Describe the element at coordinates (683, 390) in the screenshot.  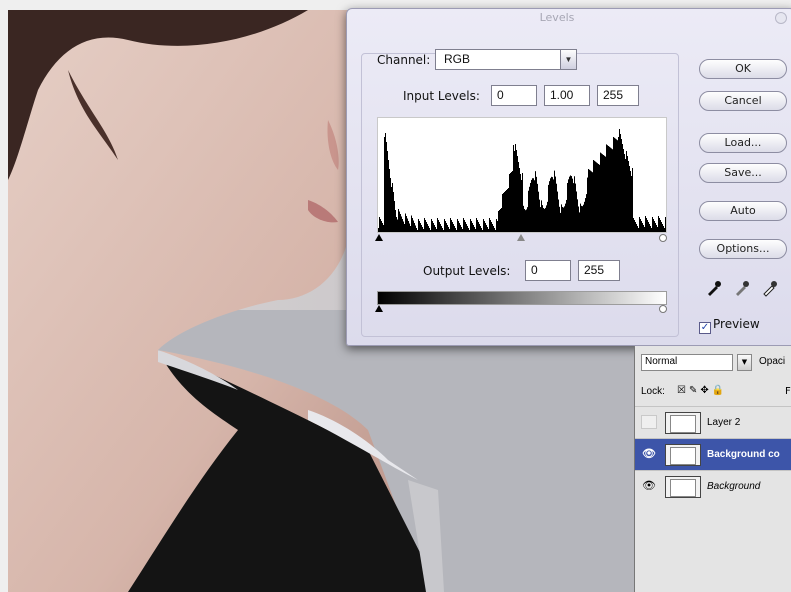
I see `lock-transparency-icon: ☒` at that location.